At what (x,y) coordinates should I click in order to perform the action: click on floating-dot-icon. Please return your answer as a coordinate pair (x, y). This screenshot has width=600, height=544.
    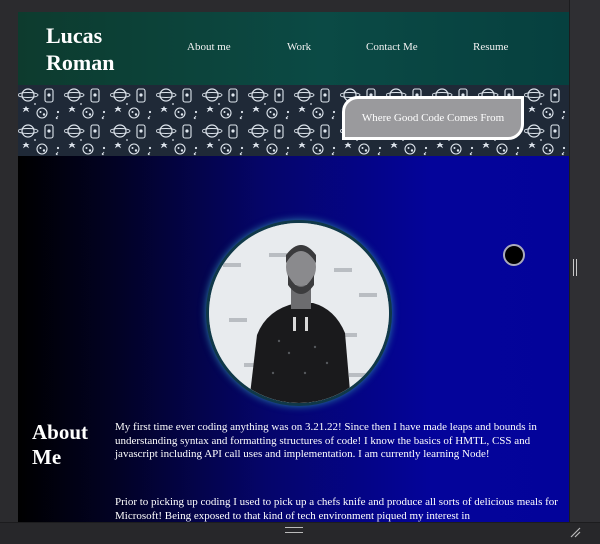
    Looking at the image, I should click on (514, 255).